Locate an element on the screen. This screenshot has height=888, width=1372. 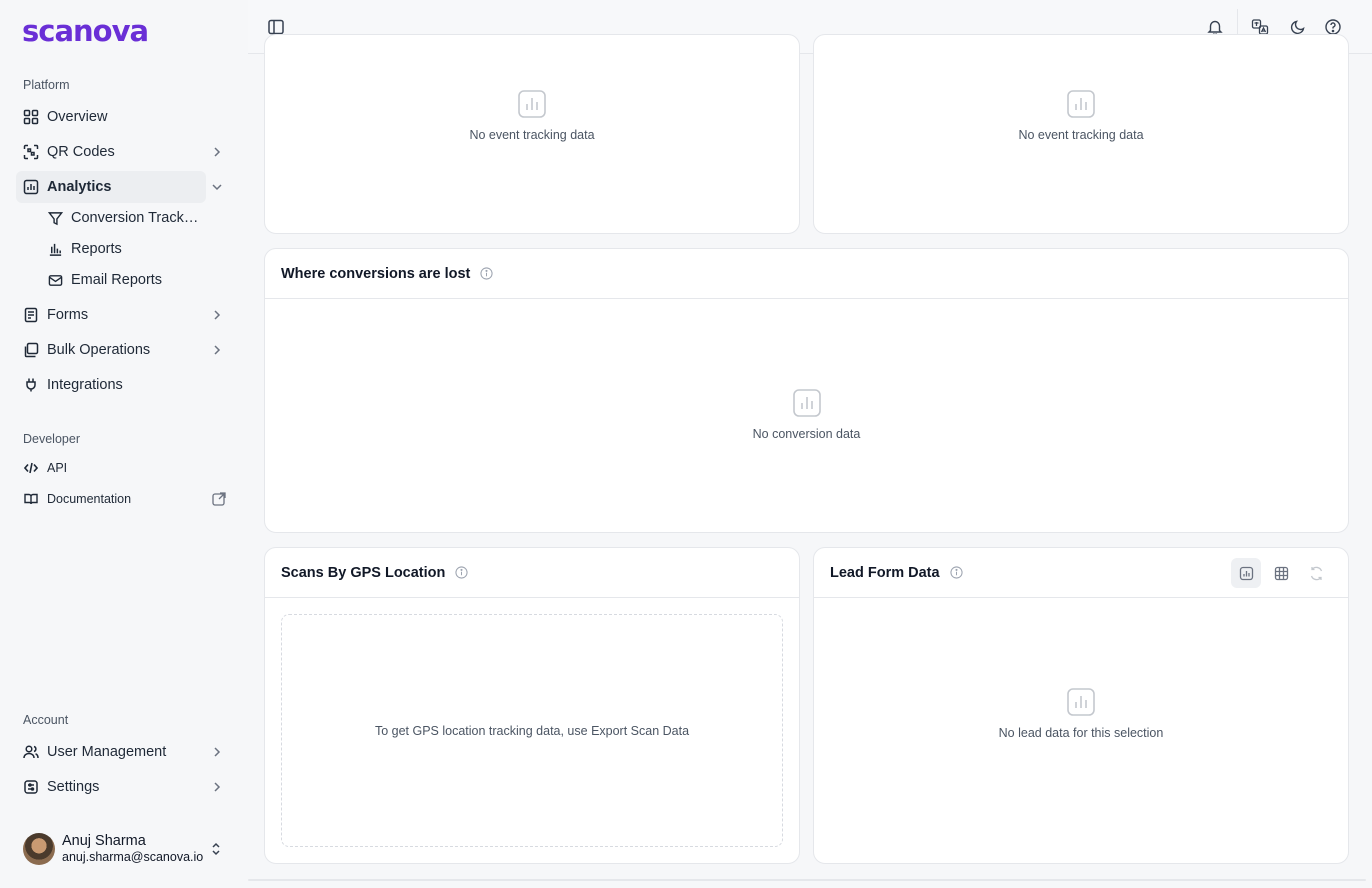
chart-view-button is located at coordinates (1246, 573).